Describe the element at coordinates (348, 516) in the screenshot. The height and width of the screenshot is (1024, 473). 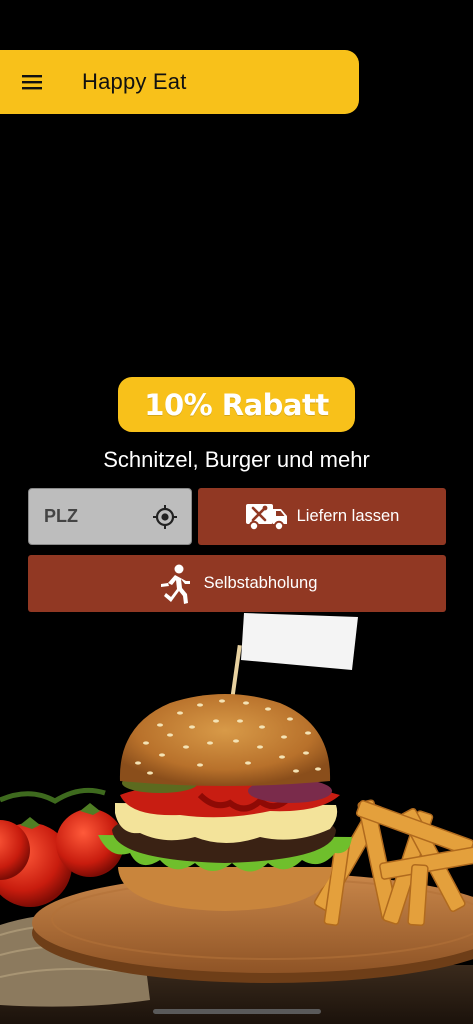
I see `delivery-button-label: Liefern lassen` at that location.